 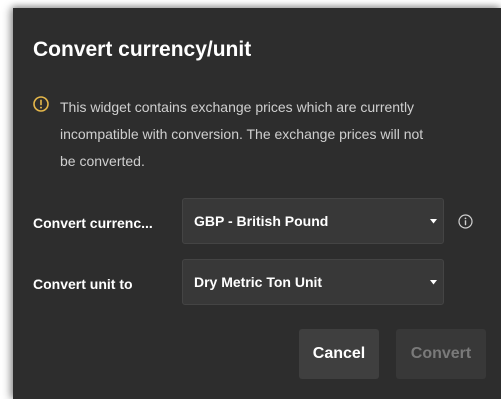 What do you see at coordinates (142, 49) in the screenshot?
I see `dialog-title: Convert currency/unit` at bounding box center [142, 49].